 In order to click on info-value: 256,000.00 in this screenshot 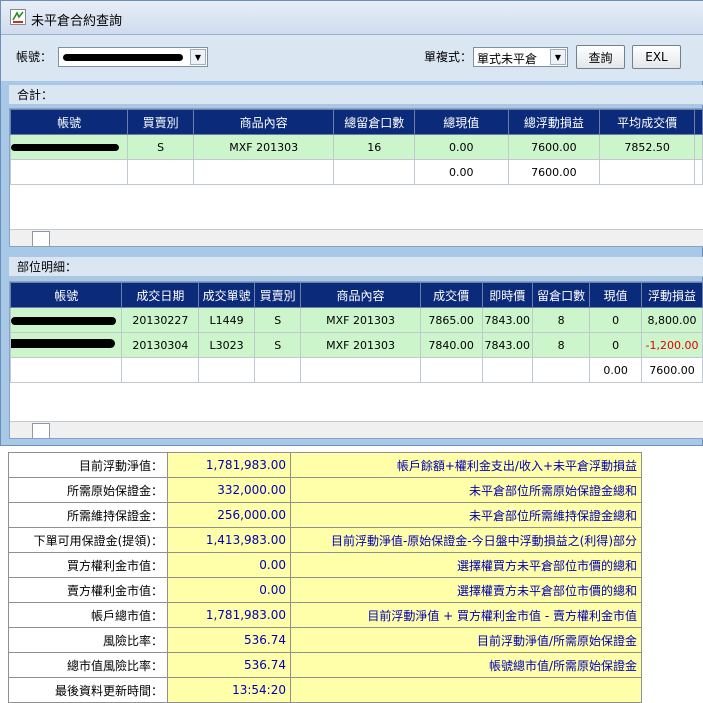, I will do `click(229, 515)`.